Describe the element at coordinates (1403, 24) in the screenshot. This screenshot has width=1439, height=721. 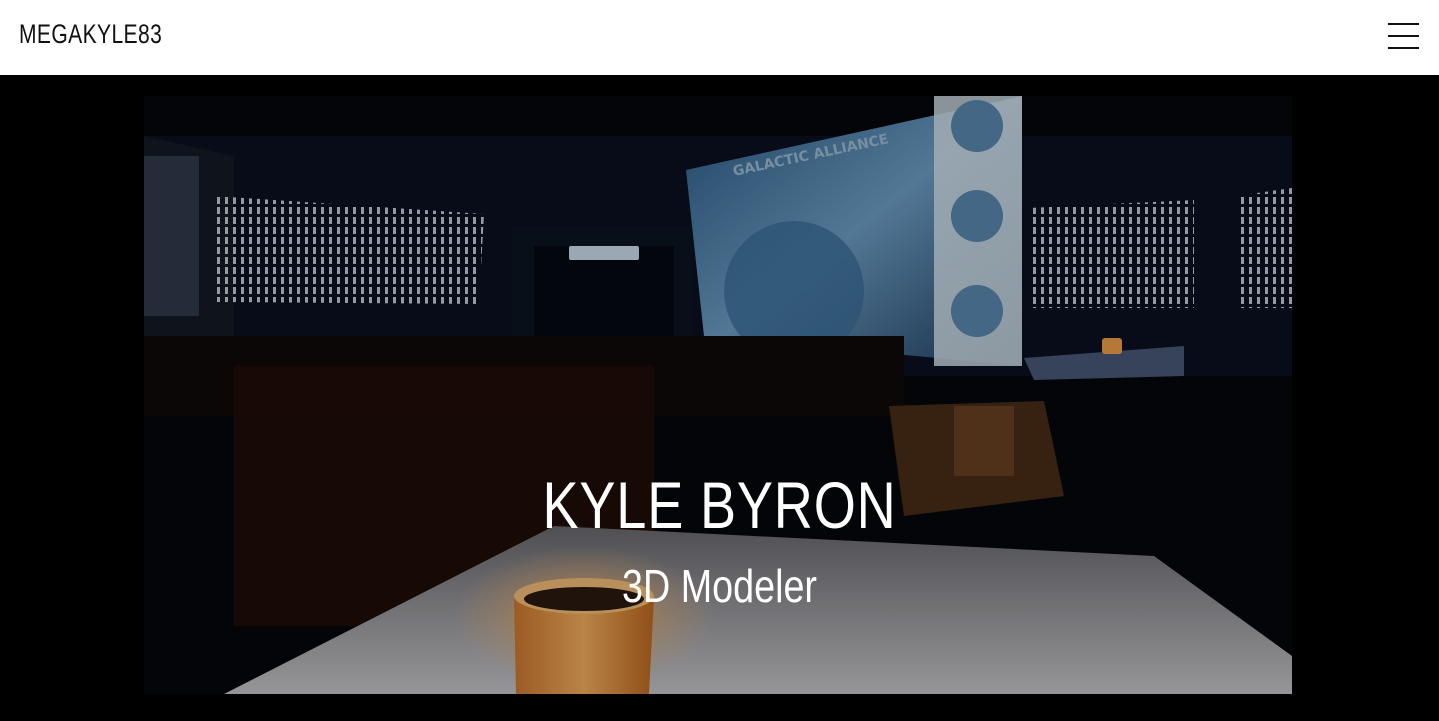
I see `menu-bar-top` at that location.